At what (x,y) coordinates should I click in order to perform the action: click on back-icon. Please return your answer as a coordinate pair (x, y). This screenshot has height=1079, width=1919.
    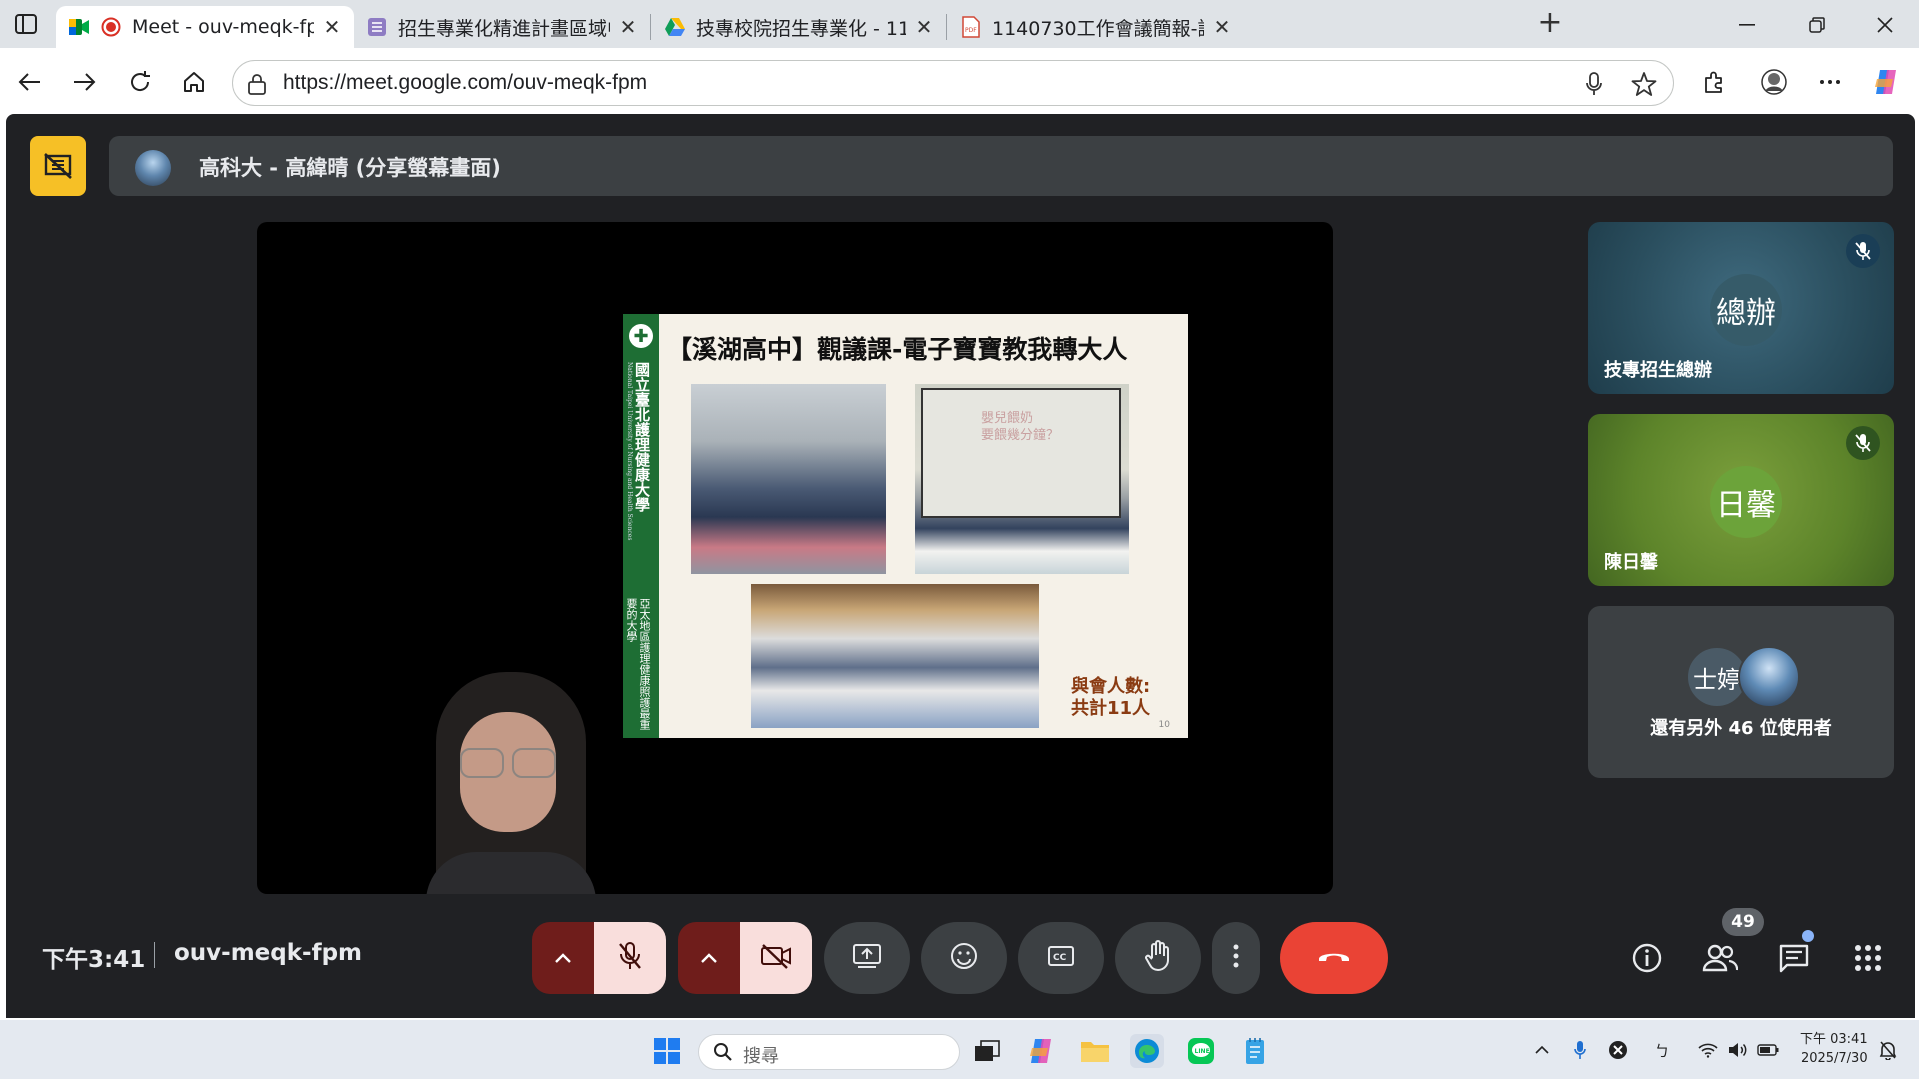
    Looking at the image, I should click on (30, 82).